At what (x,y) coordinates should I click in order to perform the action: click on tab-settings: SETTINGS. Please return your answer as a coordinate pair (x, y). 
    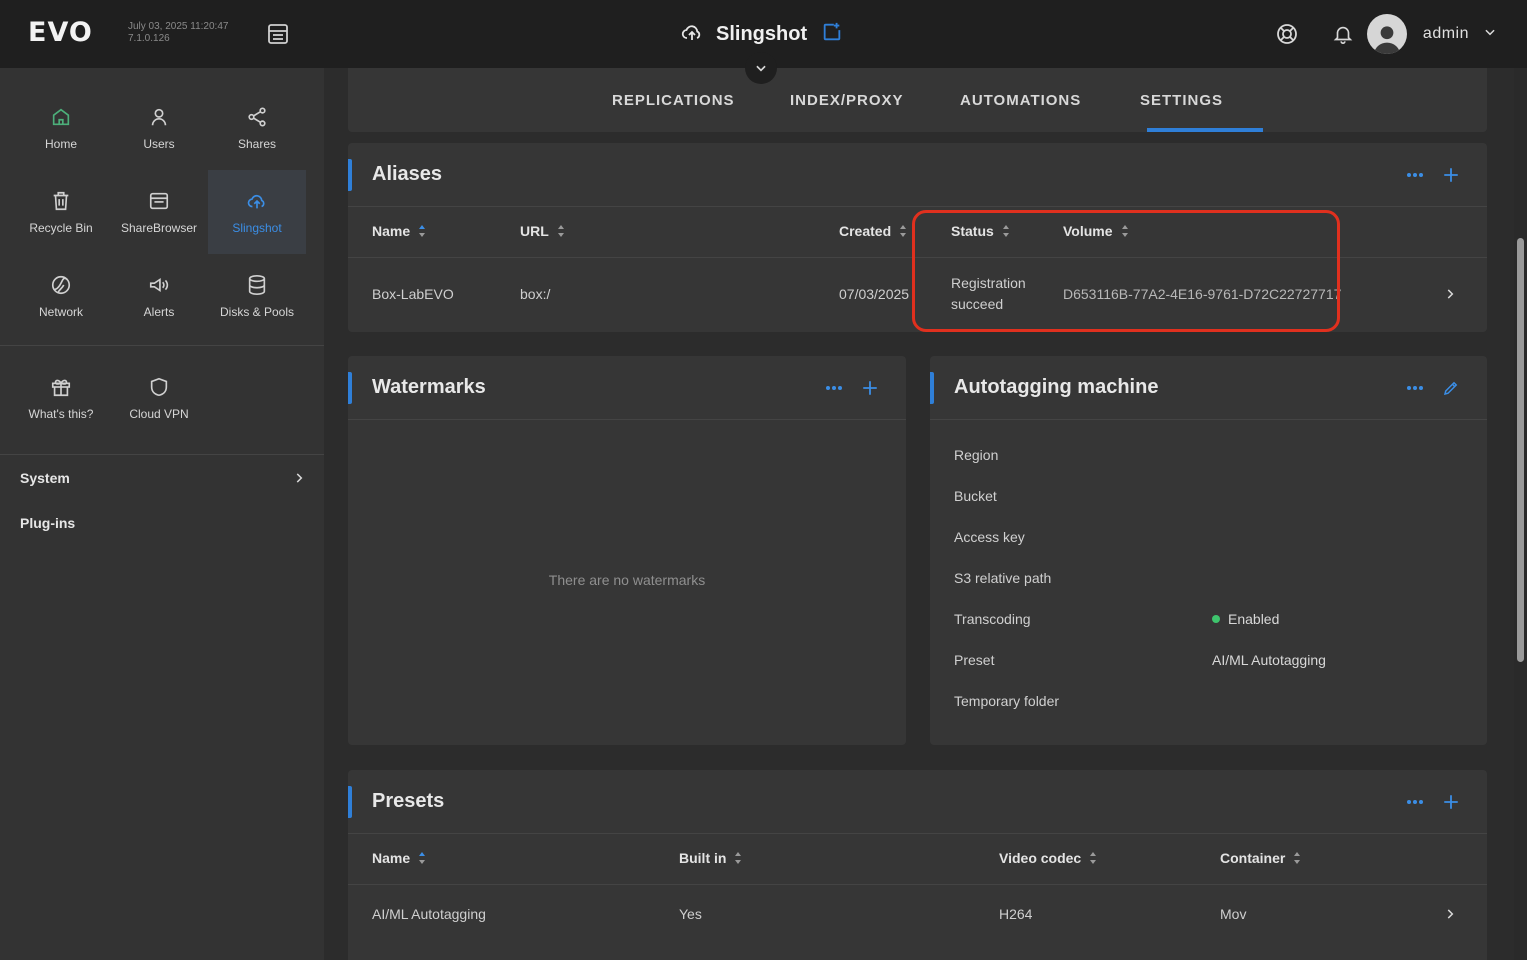
    Looking at the image, I should click on (1181, 100).